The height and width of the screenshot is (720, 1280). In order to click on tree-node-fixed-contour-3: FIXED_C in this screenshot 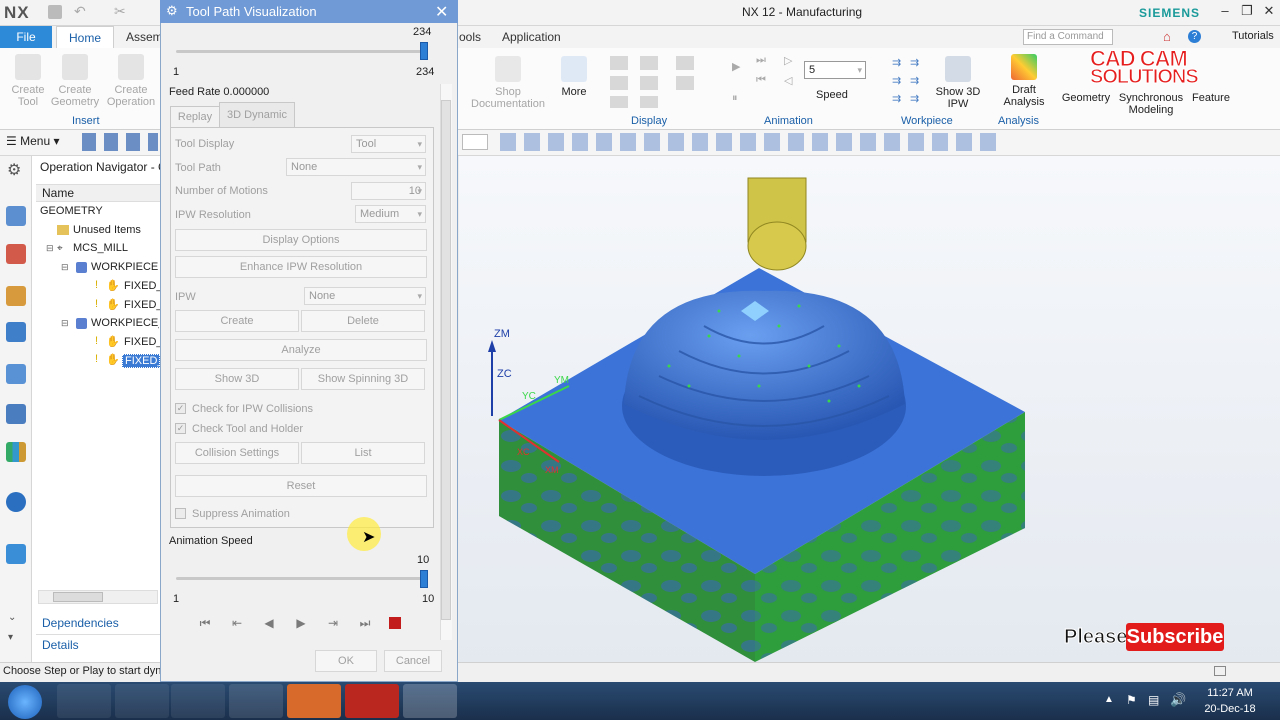, I will do `click(142, 342)`.